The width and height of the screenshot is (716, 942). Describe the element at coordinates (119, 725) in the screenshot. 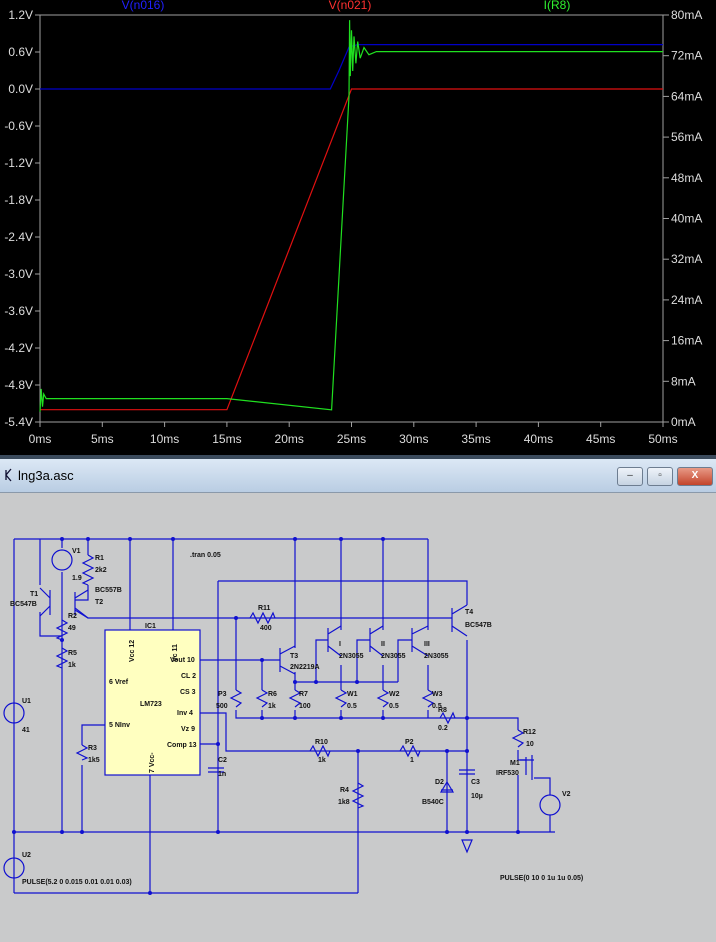

I see `label-ninv: 5 NInv` at that location.